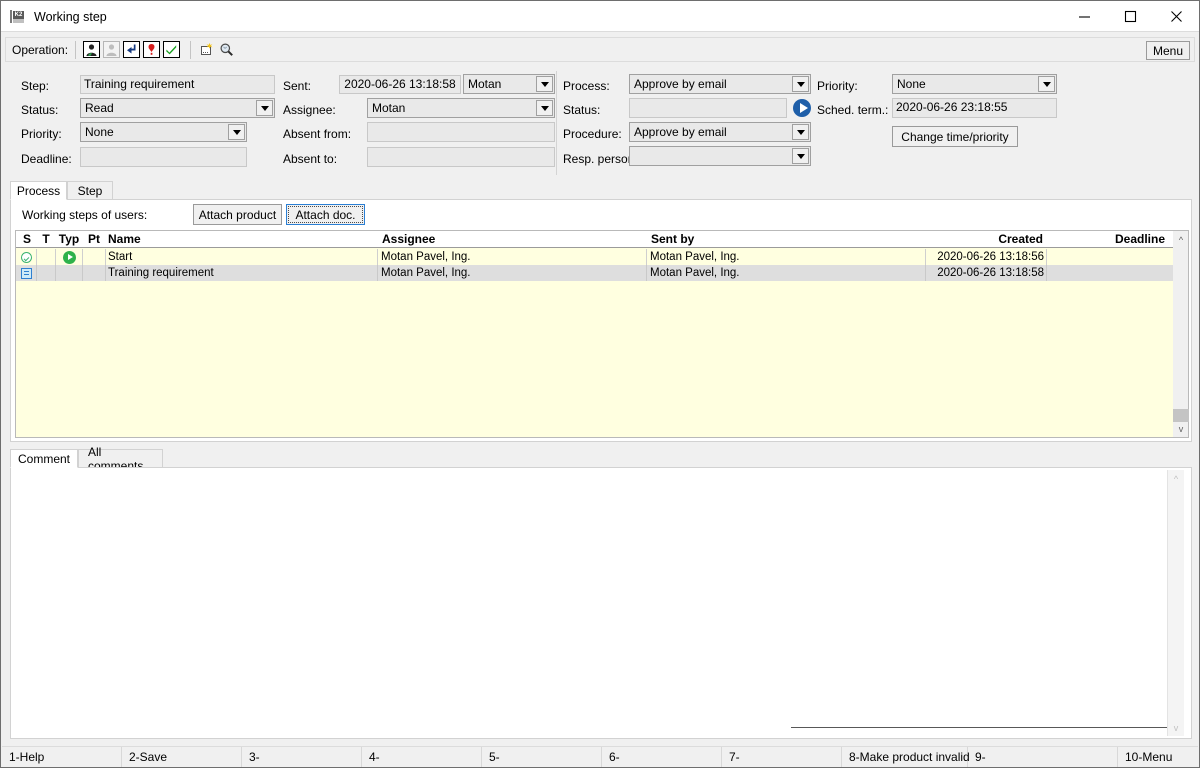  Describe the element at coordinates (1084, 16) in the screenshot. I see `minimize-icon` at that location.